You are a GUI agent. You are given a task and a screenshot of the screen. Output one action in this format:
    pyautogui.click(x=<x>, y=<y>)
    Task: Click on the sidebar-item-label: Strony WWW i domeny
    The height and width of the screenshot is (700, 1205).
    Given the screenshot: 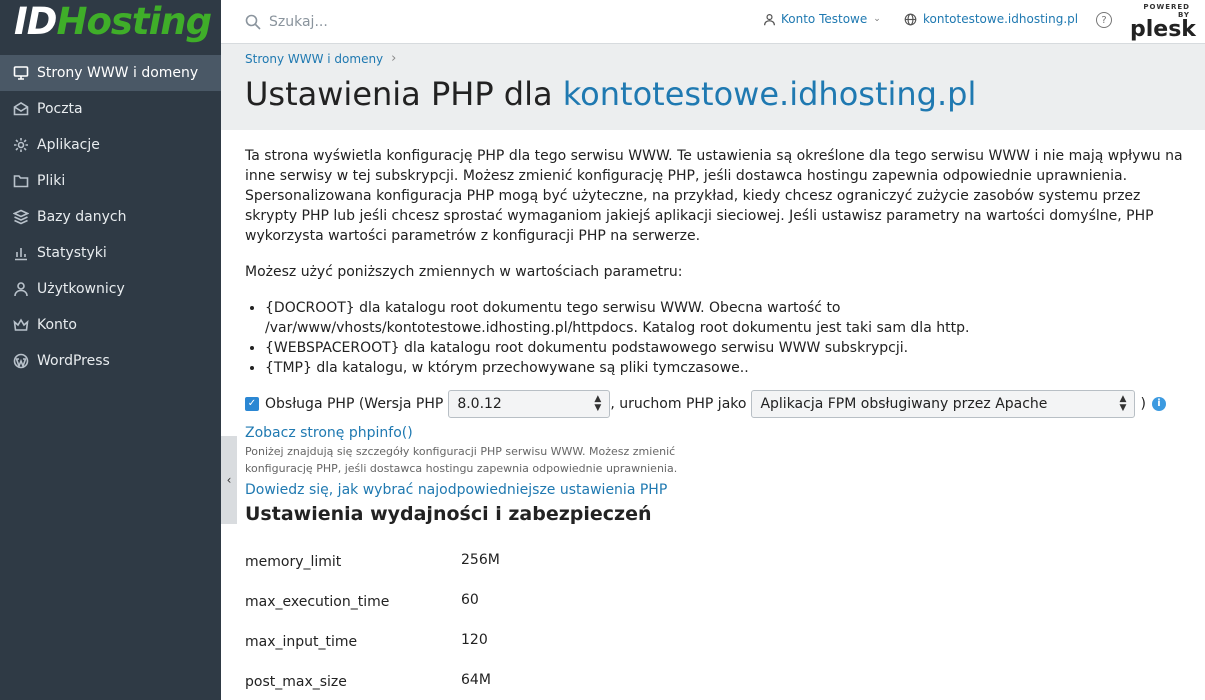 What is the action you would take?
    pyautogui.click(x=118, y=73)
    